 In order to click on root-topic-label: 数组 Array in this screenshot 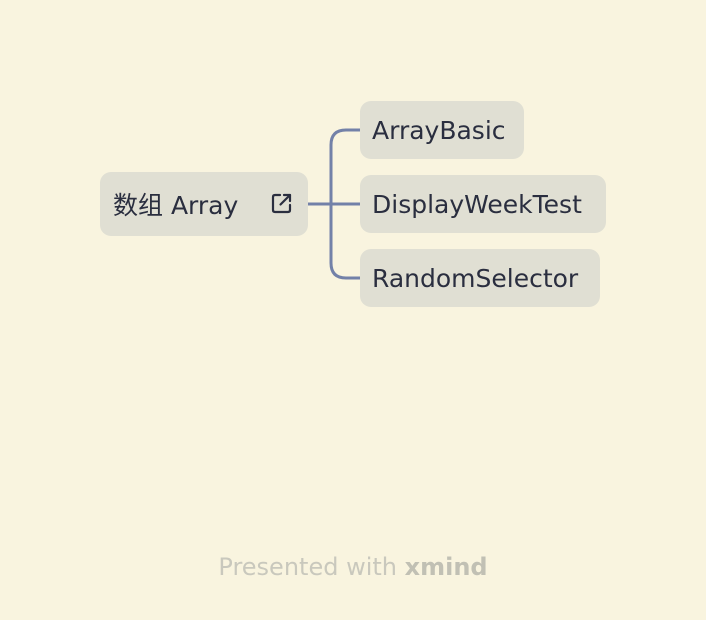, I will do `click(176, 205)`.